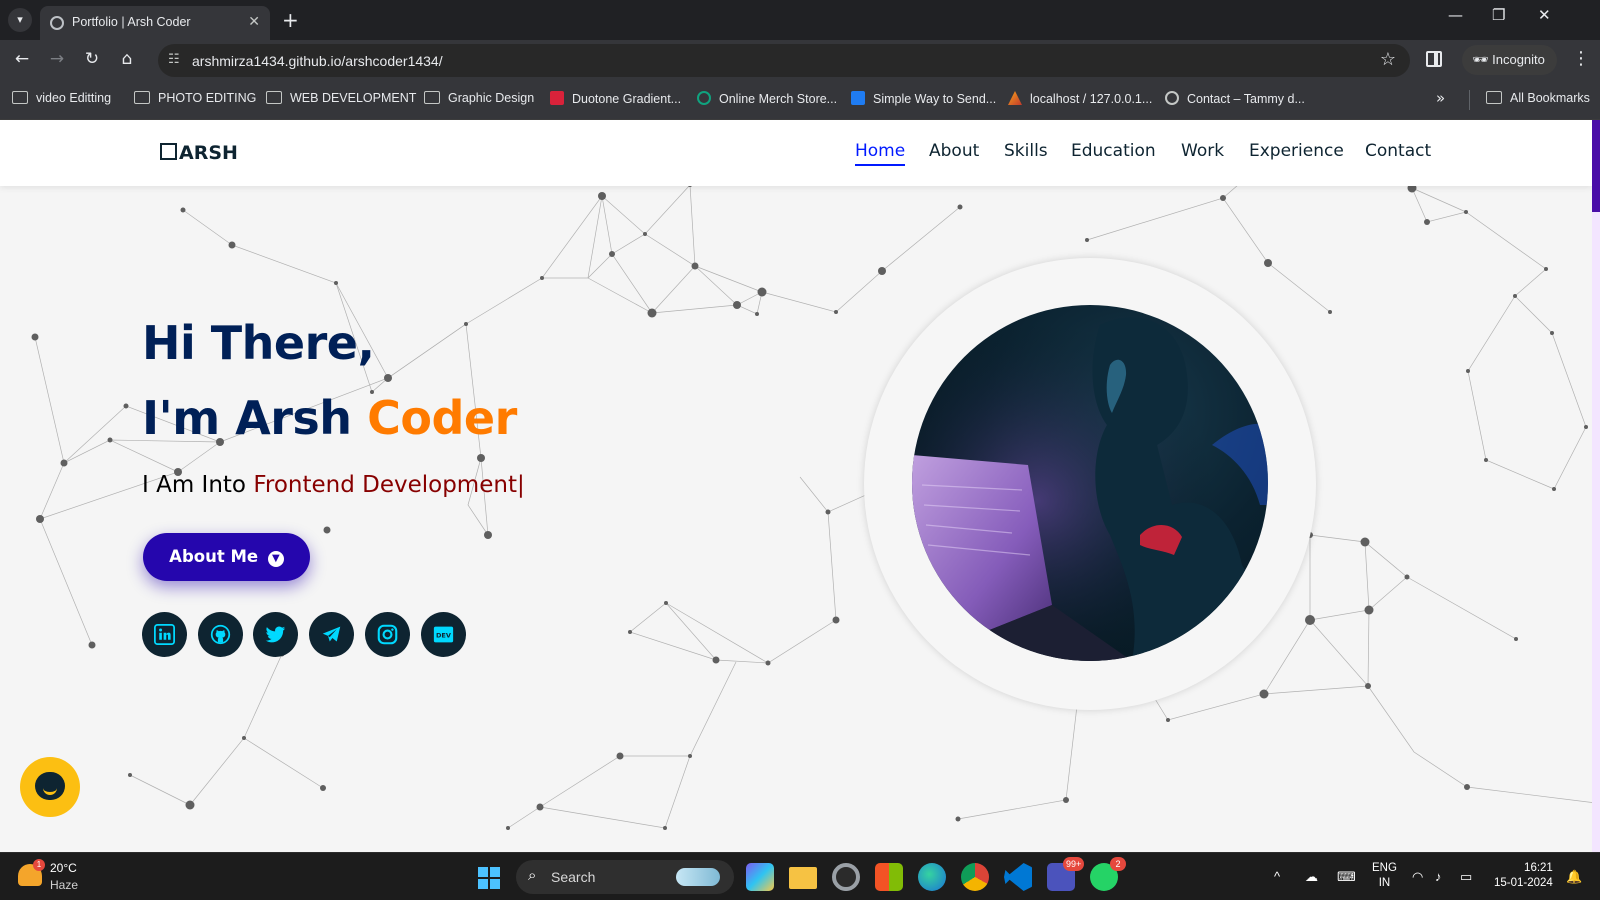  What do you see at coordinates (255, 418) in the screenshot?
I see `hero-name-prefix: I'm Arsh` at bounding box center [255, 418].